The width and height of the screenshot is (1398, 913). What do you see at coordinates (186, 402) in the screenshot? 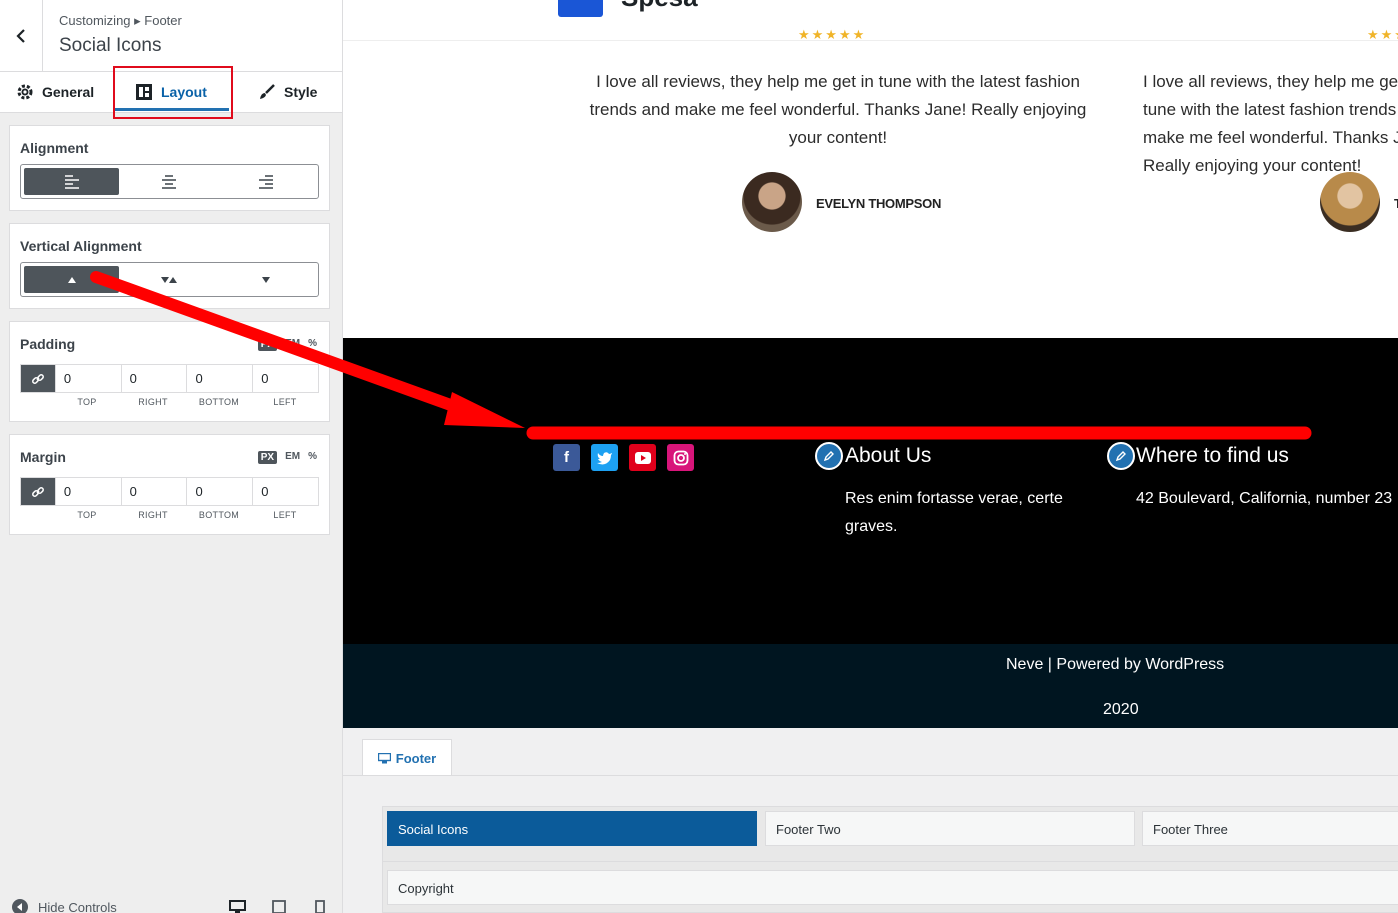
I see `padding-labels: TOP RIGHT BOTTOM LEFT` at bounding box center [186, 402].